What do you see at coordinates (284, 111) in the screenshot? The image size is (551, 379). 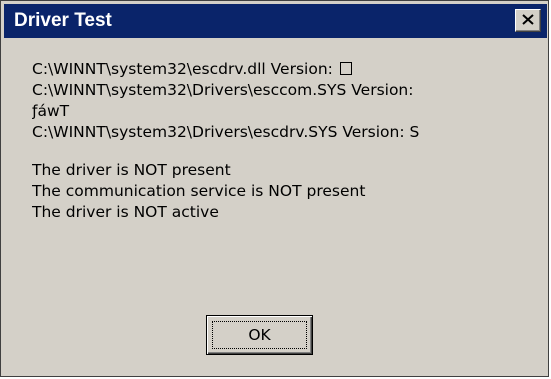 I see `version-line-garbled-value: ƒáwT` at bounding box center [284, 111].